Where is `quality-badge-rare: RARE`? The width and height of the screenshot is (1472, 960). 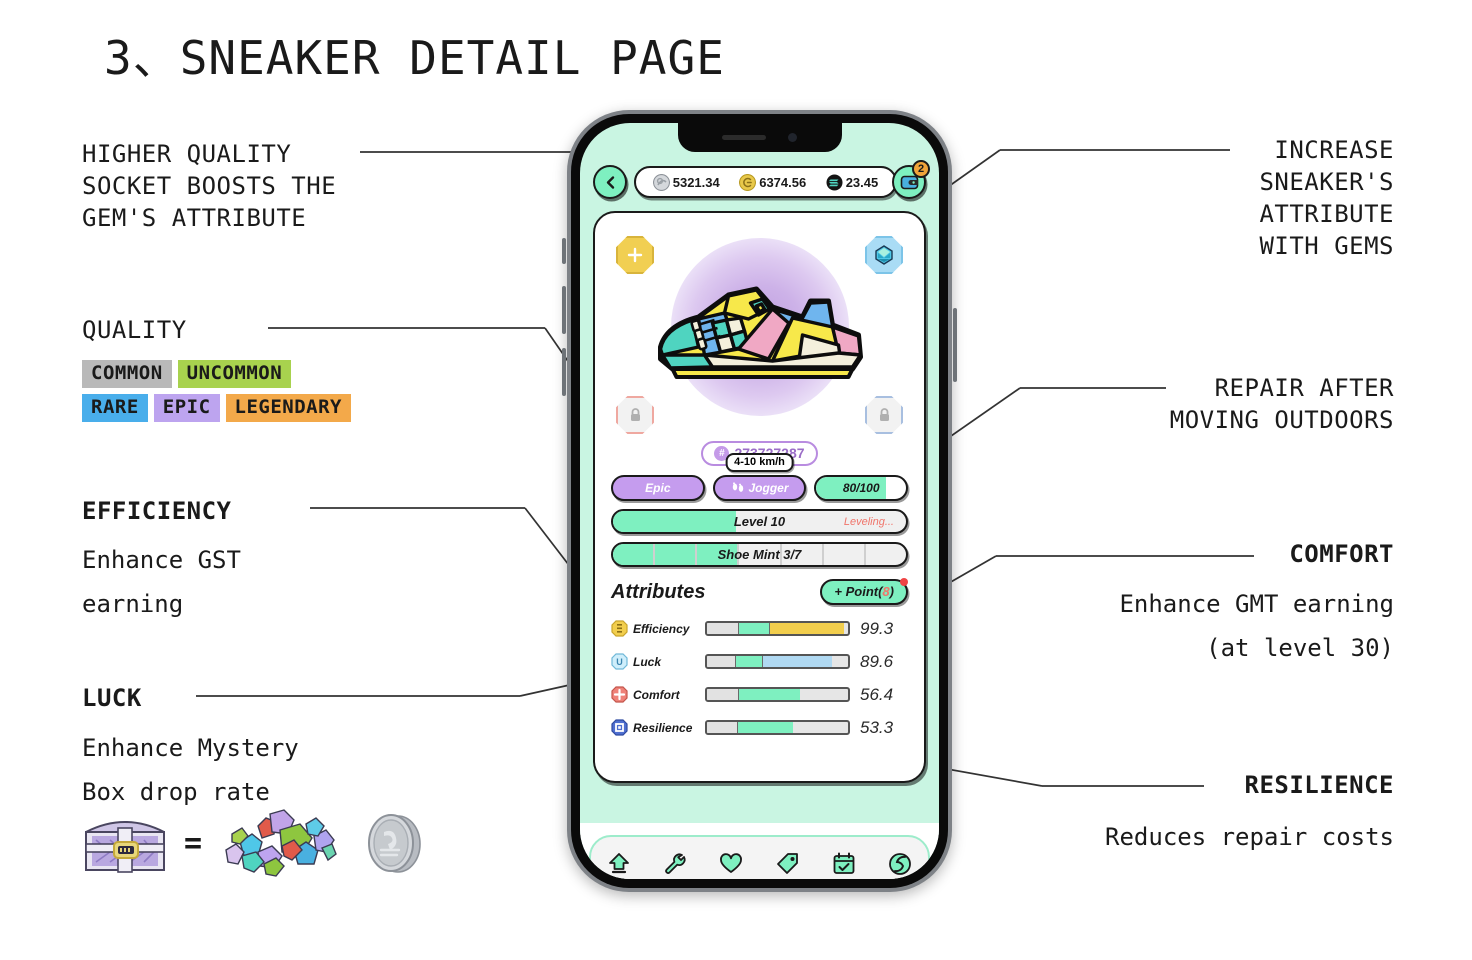 quality-badge-rare: RARE is located at coordinates (115, 408).